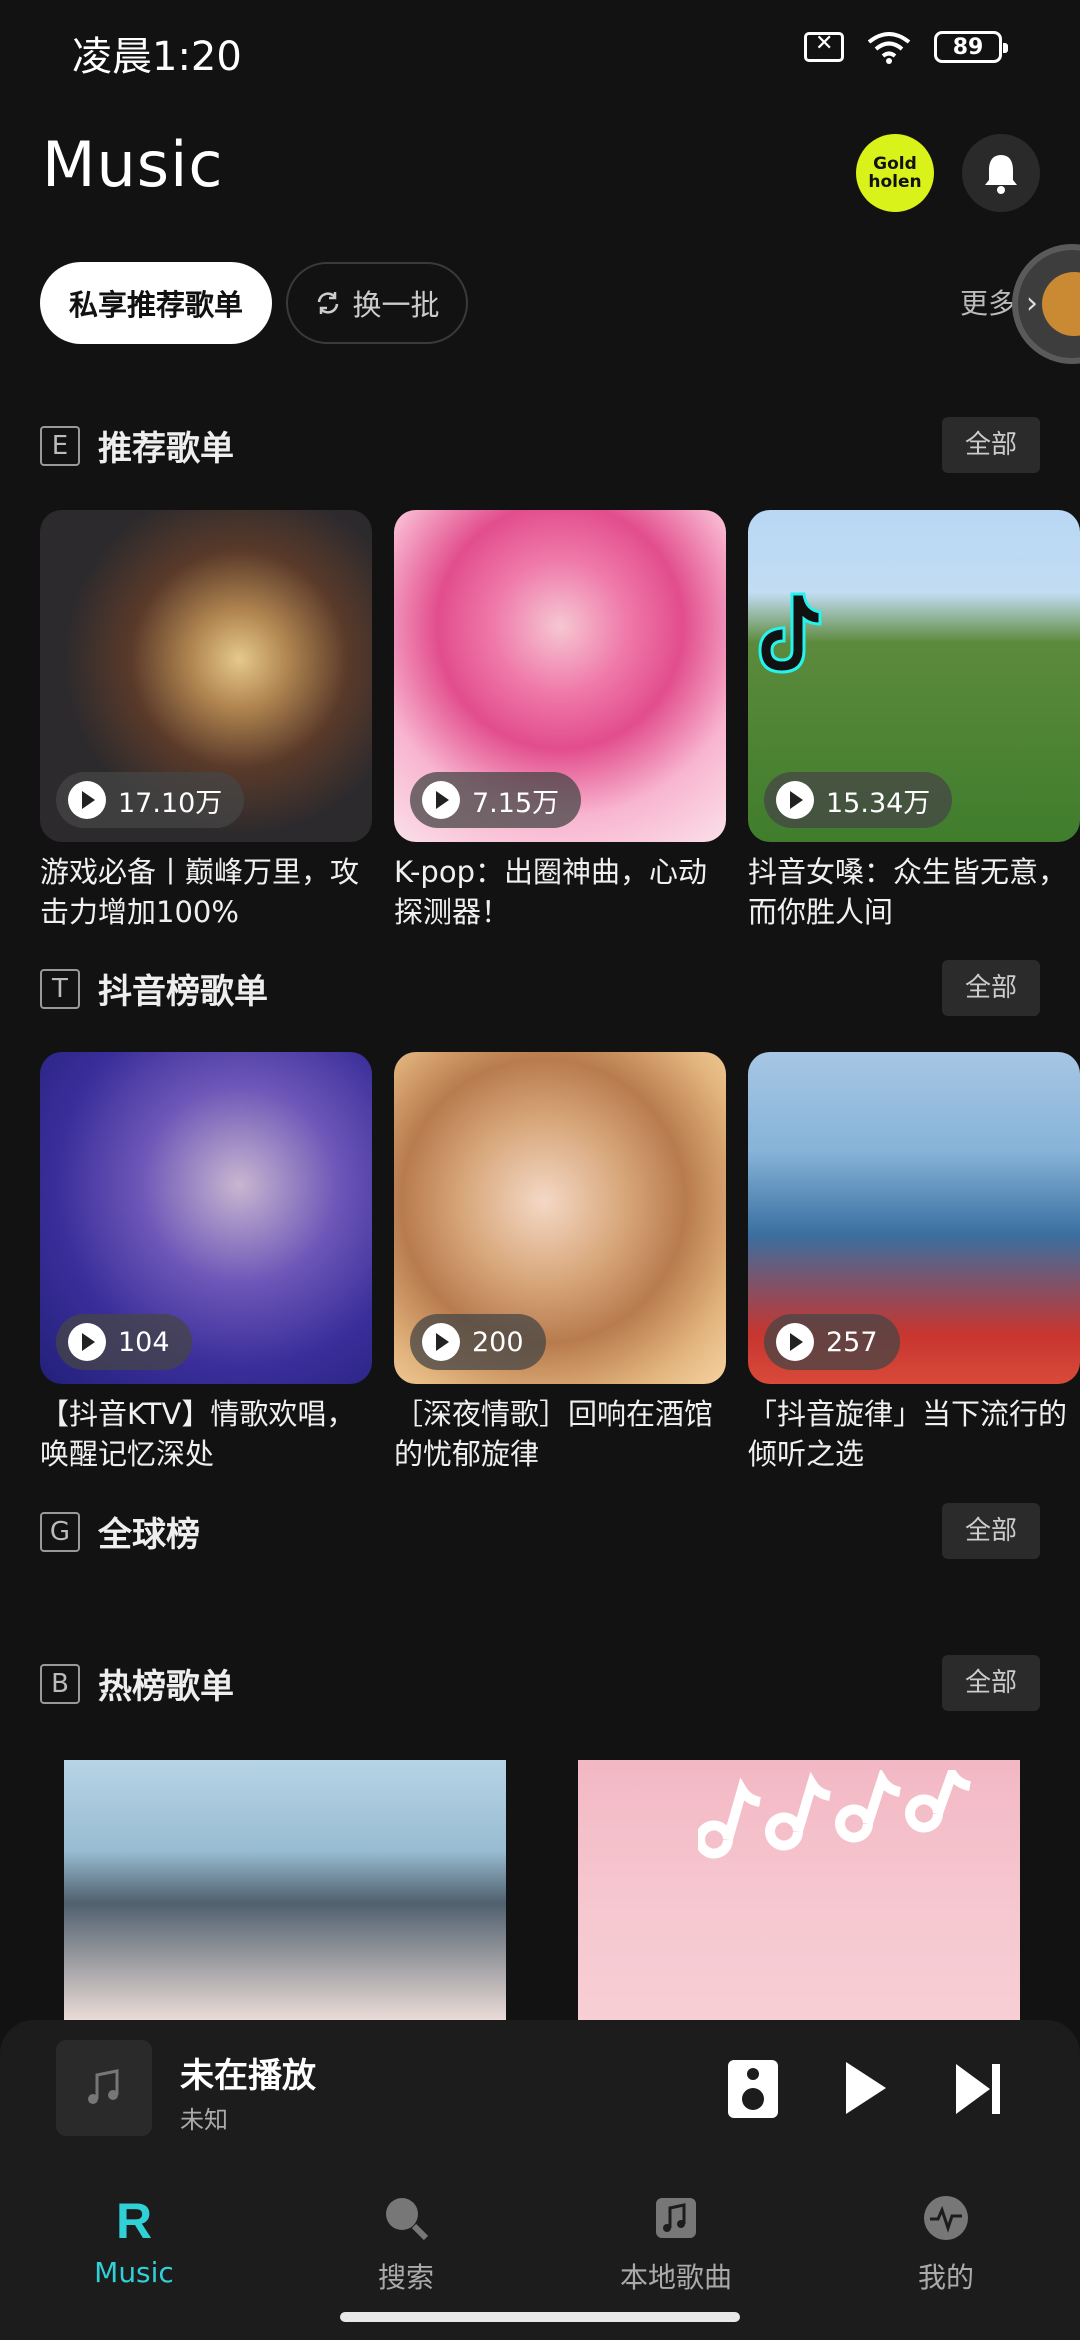 The width and height of the screenshot is (1080, 2340). What do you see at coordinates (406, 2244) in the screenshot?
I see `nav-item-search: 搜索` at bounding box center [406, 2244].